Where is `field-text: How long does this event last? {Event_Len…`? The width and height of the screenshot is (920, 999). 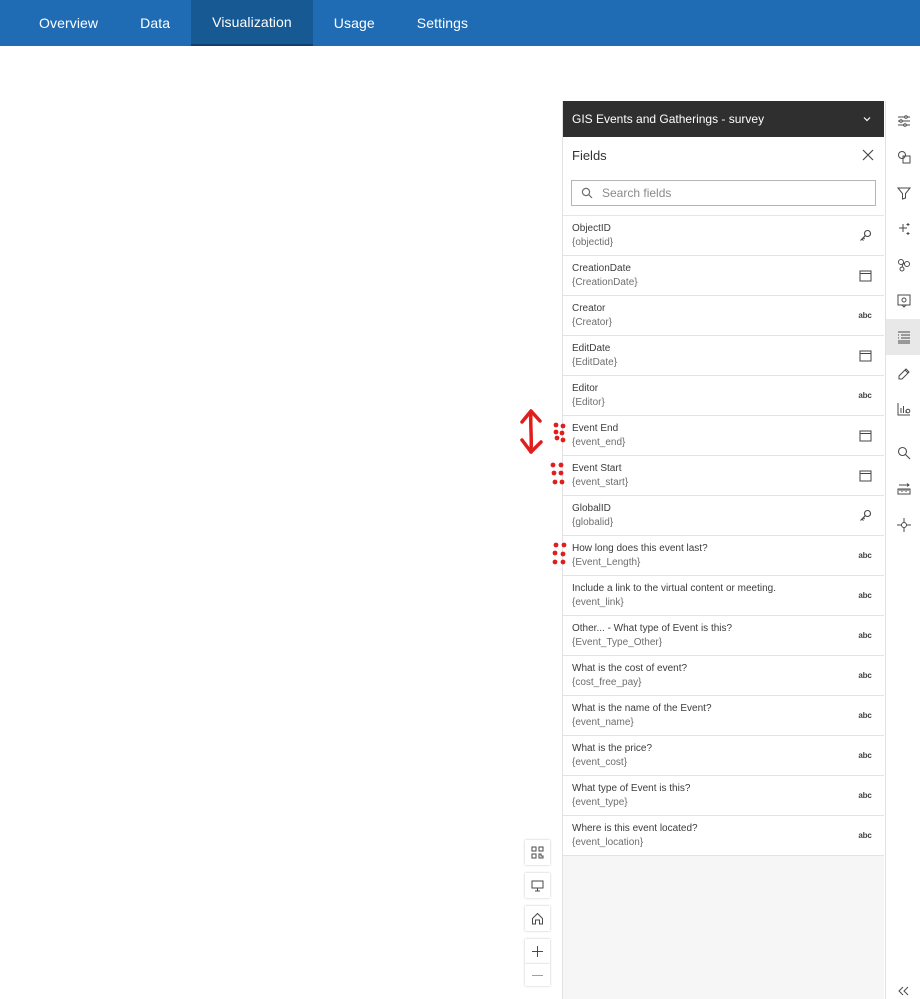 field-text: How long does this event last? {Event_Len… is located at coordinates (640, 555).